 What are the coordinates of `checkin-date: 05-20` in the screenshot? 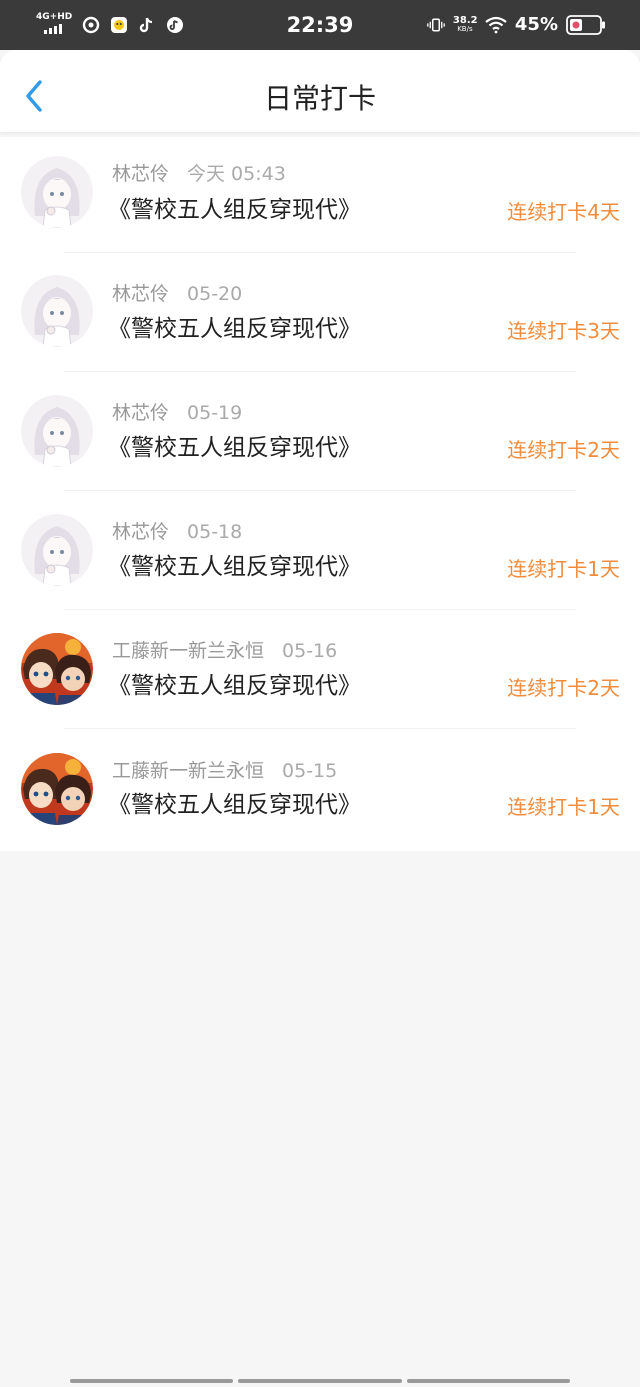 It's located at (215, 294).